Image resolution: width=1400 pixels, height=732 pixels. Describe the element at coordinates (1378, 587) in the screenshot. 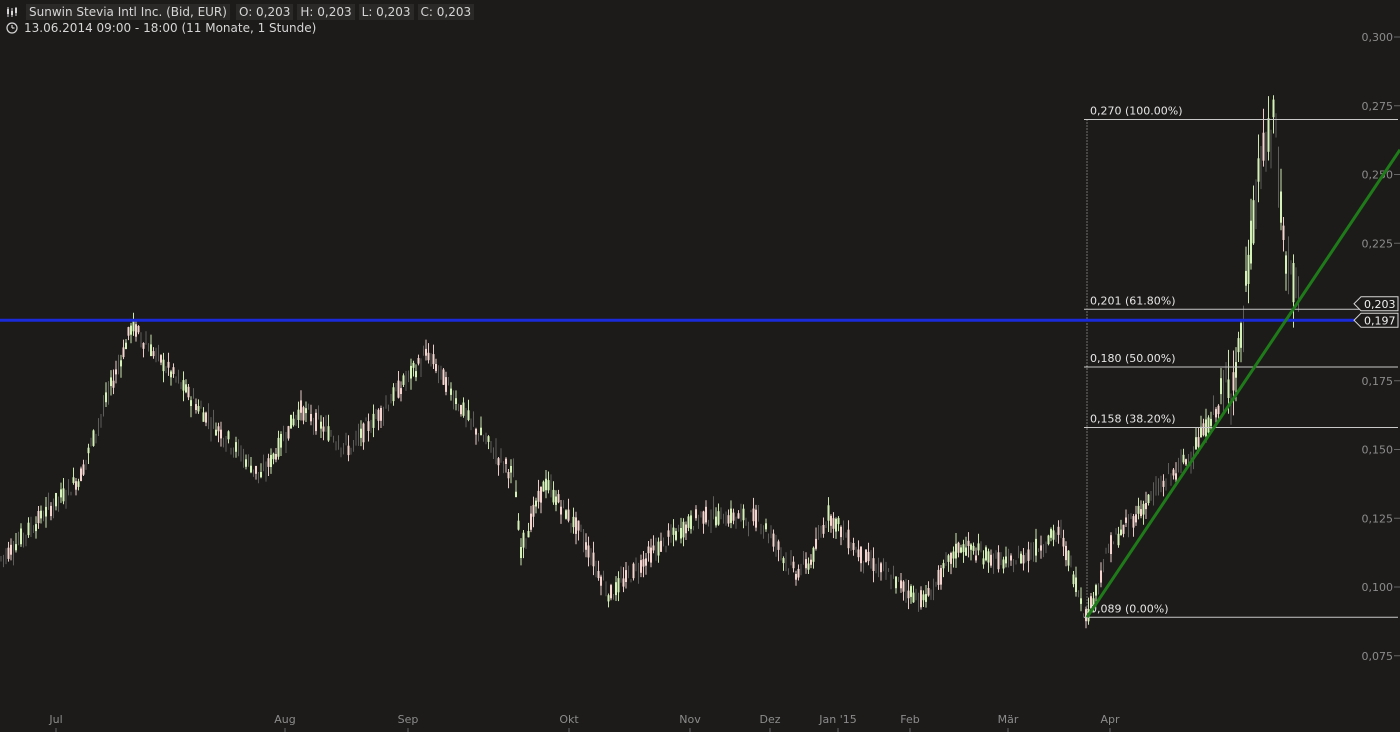

I see `y-tick-label: 0,100` at that location.